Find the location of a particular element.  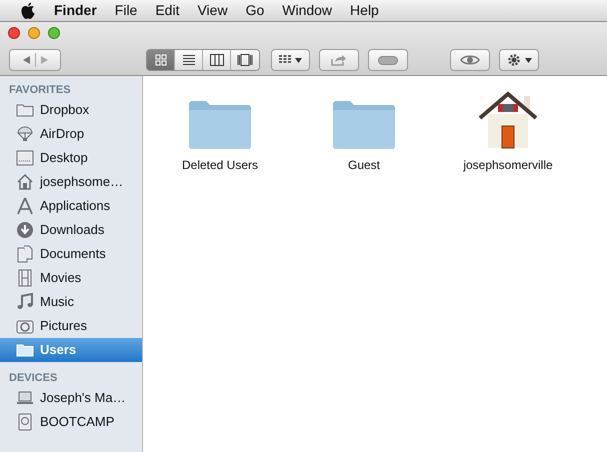

film-strip-icon is located at coordinates (25, 278).